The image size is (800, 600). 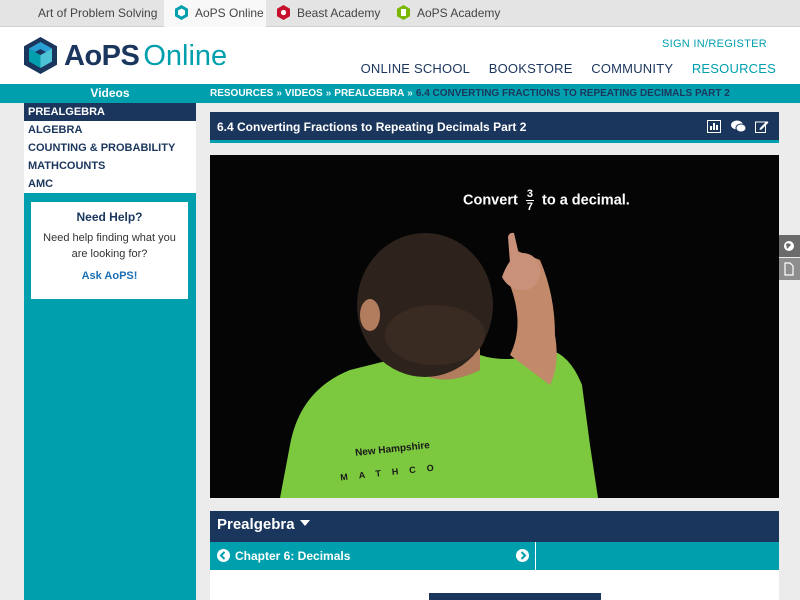 What do you see at coordinates (416, 68) in the screenshot?
I see `nav-online-school: ONLINE SCHOOL` at bounding box center [416, 68].